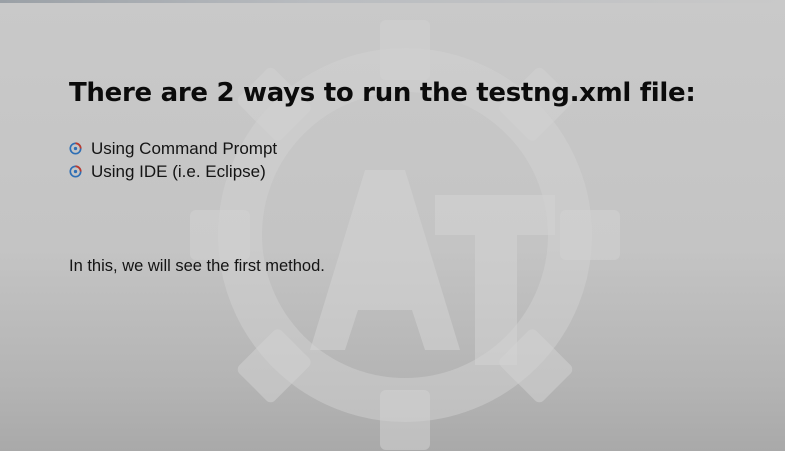 Image resolution: width=785 pixels, height=451 pixels. Describe the element at coordinates (184, 148) in the screenshot. I see `bullet-label: Using Command Prompt` at that location.